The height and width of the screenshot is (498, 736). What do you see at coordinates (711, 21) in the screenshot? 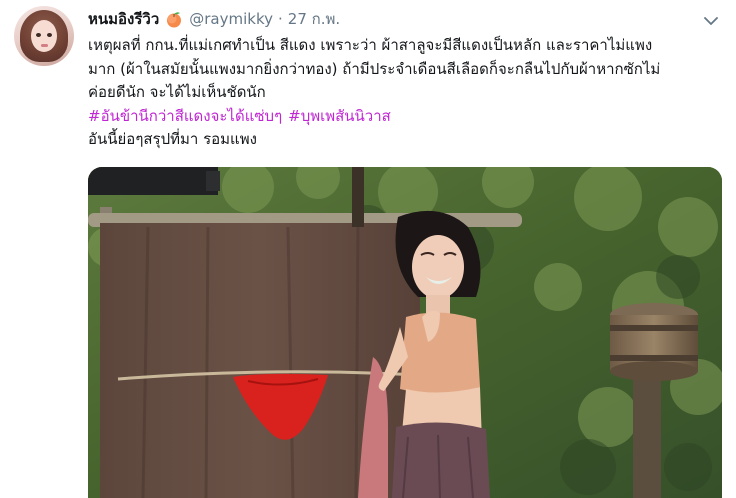
I see `chevron-down-icon` at bounding box center [711, 21].